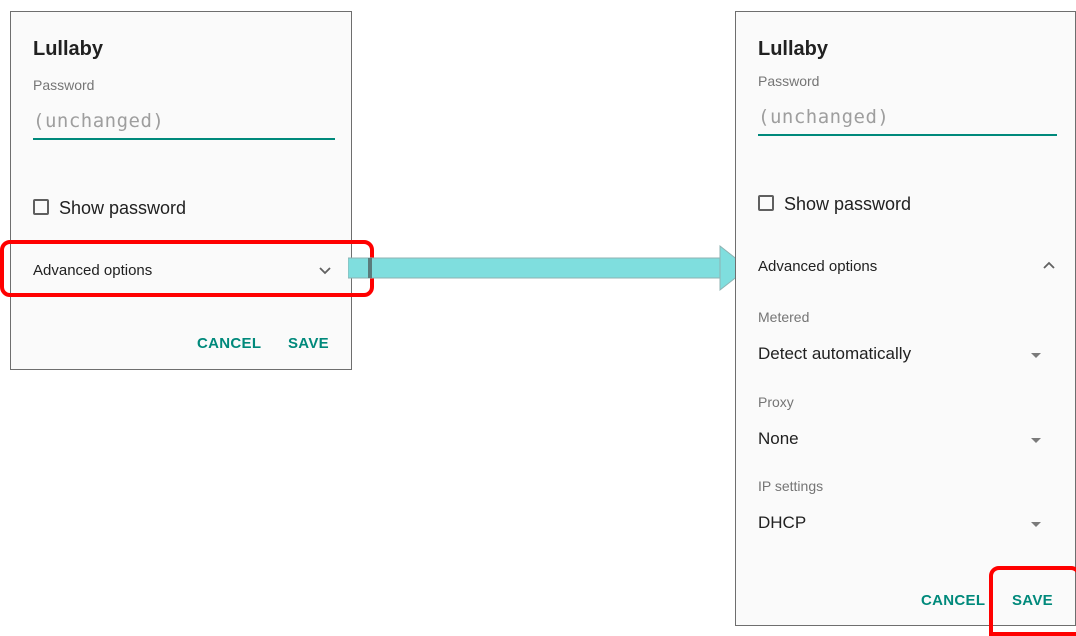 This screenshot has height=636, width=1076. I want to click on proxy-value: None, so click(778, 438).